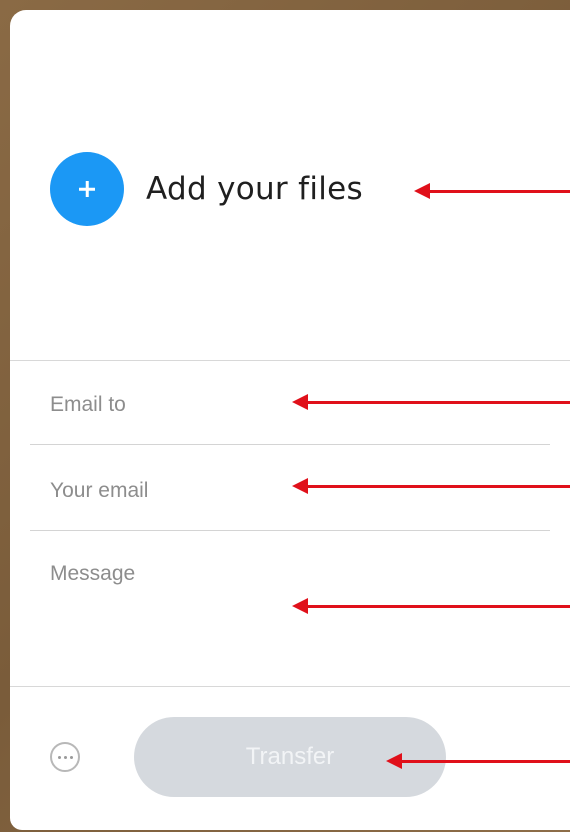  What do you see at coordinates (290, 444) in the screenshot?
I see `email-to-divider` at bounding box center [290, 444].